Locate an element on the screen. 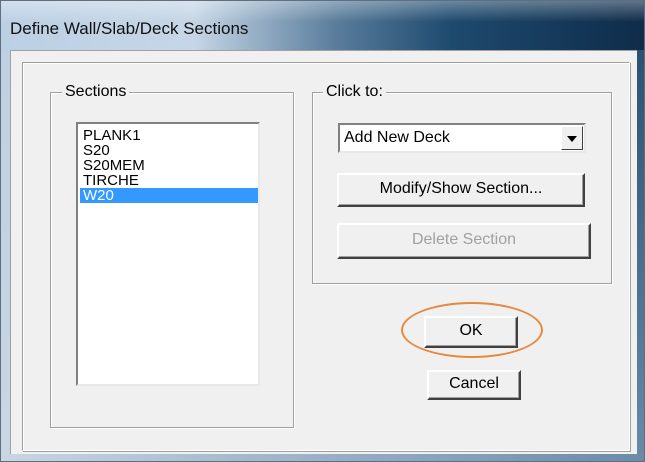 This screenshot has width=645, height=462. sections-group-label: Sections is located at coordinates (96, 92).